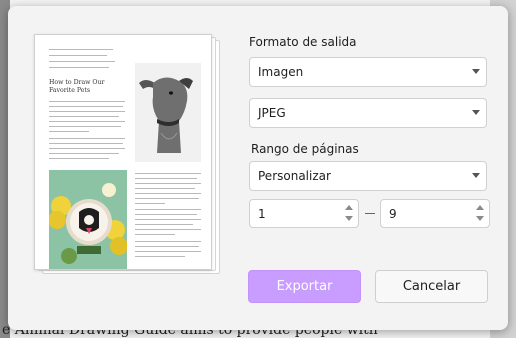 The width and height of the screenshot is (516, 338). Describe the element at coordinates (431, 286) in the screenshot. I see `cancel-button: Cancelar` at that location.